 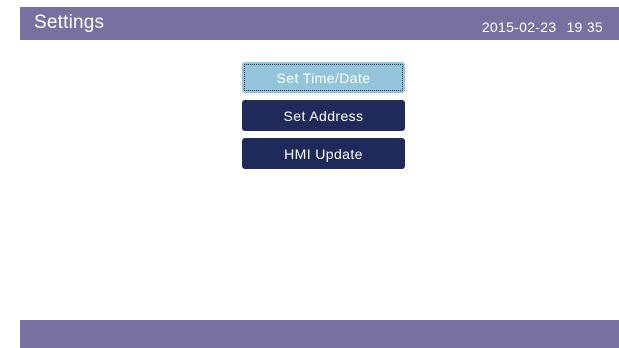 I want to click on settings-menu: Set Time/Date Set Address HMI Update, so click(x=323, y=119).